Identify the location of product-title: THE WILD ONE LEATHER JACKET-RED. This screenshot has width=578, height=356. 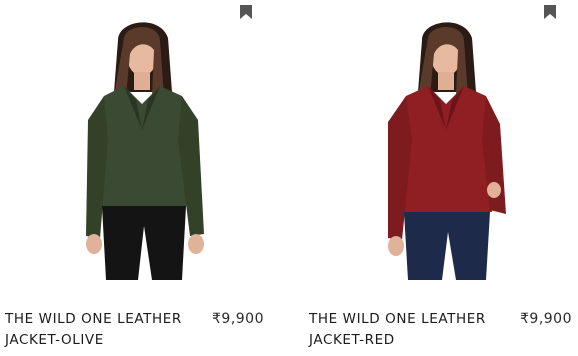
(409, 330).